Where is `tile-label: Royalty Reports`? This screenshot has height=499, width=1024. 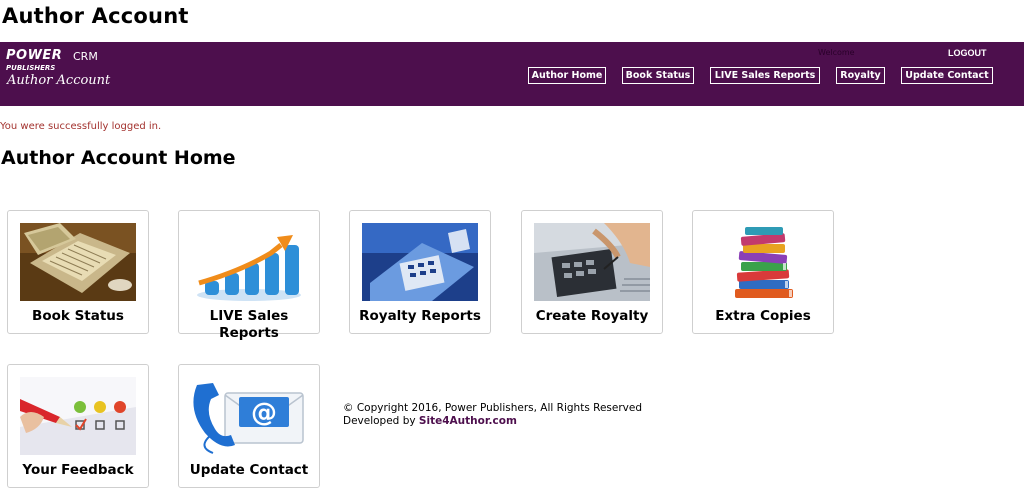
tile-label: Royalty Reports is located at coordinates (420, 316).